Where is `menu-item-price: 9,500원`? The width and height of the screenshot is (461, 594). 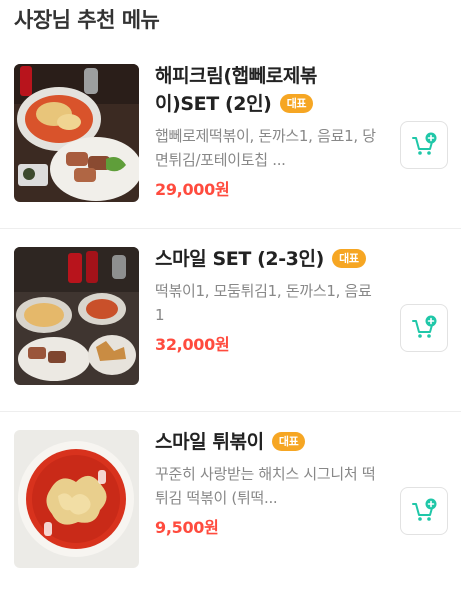 menu-item-price: 9,500원 is located at coordinates (187, 527).